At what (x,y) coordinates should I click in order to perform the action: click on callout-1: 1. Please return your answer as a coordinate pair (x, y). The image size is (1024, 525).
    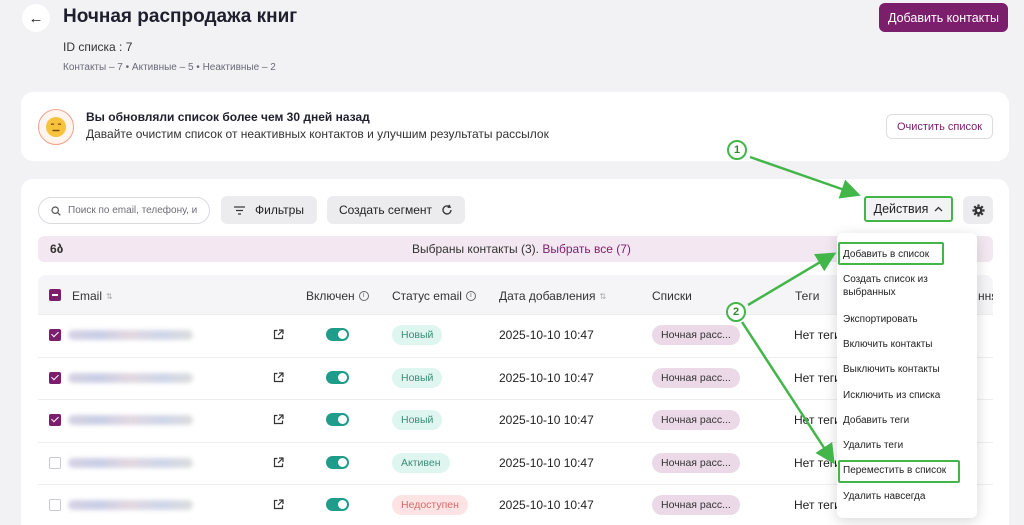
    Looking at the image, I should click on (737, 150).